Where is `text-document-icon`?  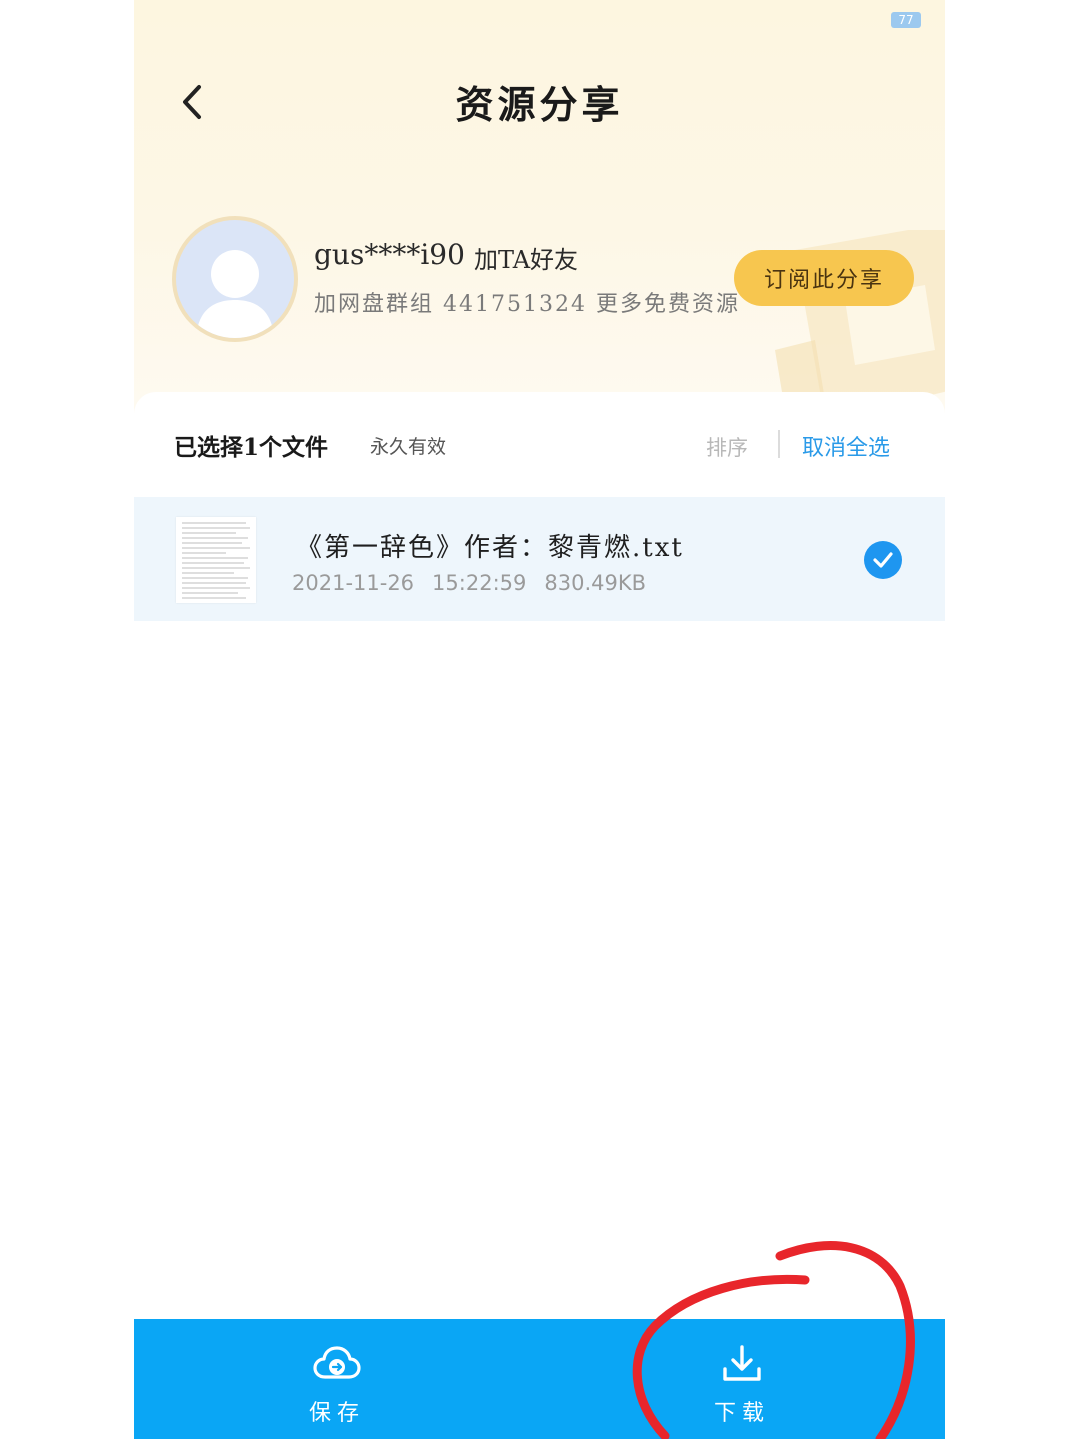
text-document-icon is located at coordinates (216, 560).